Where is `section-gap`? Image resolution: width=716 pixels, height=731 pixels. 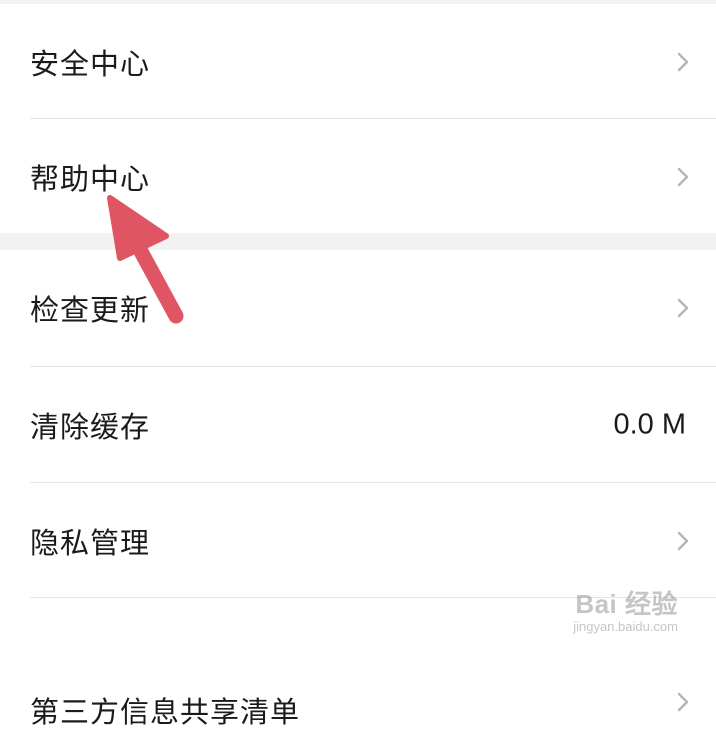
section-gap is located at coordinates (358, 241).